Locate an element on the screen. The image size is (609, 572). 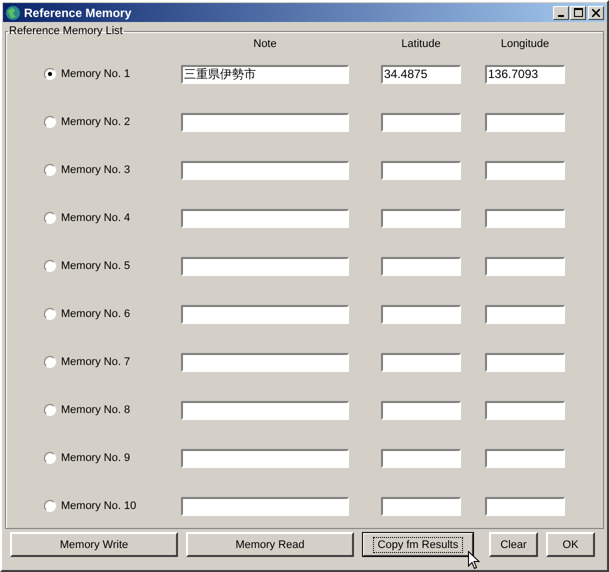
dialog-button: OK is located at coordinates (570, 544).